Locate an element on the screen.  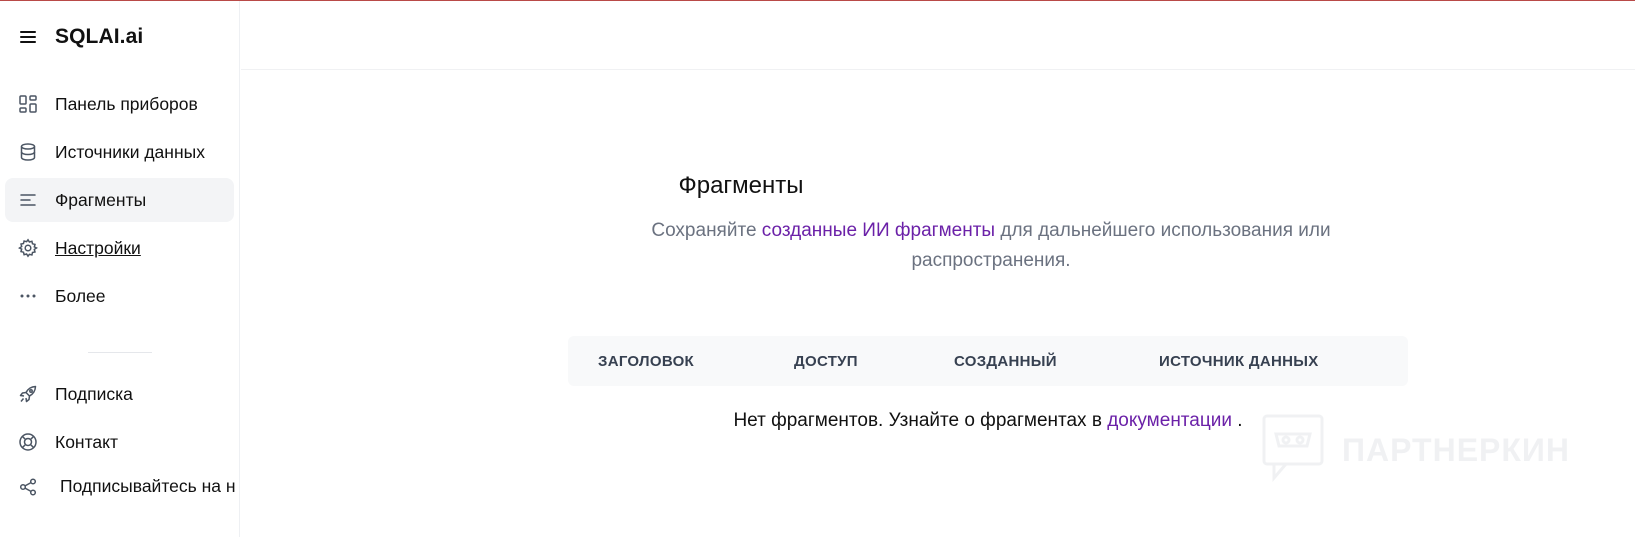
lifebuoy-icon is located at coordinates (28, 442).